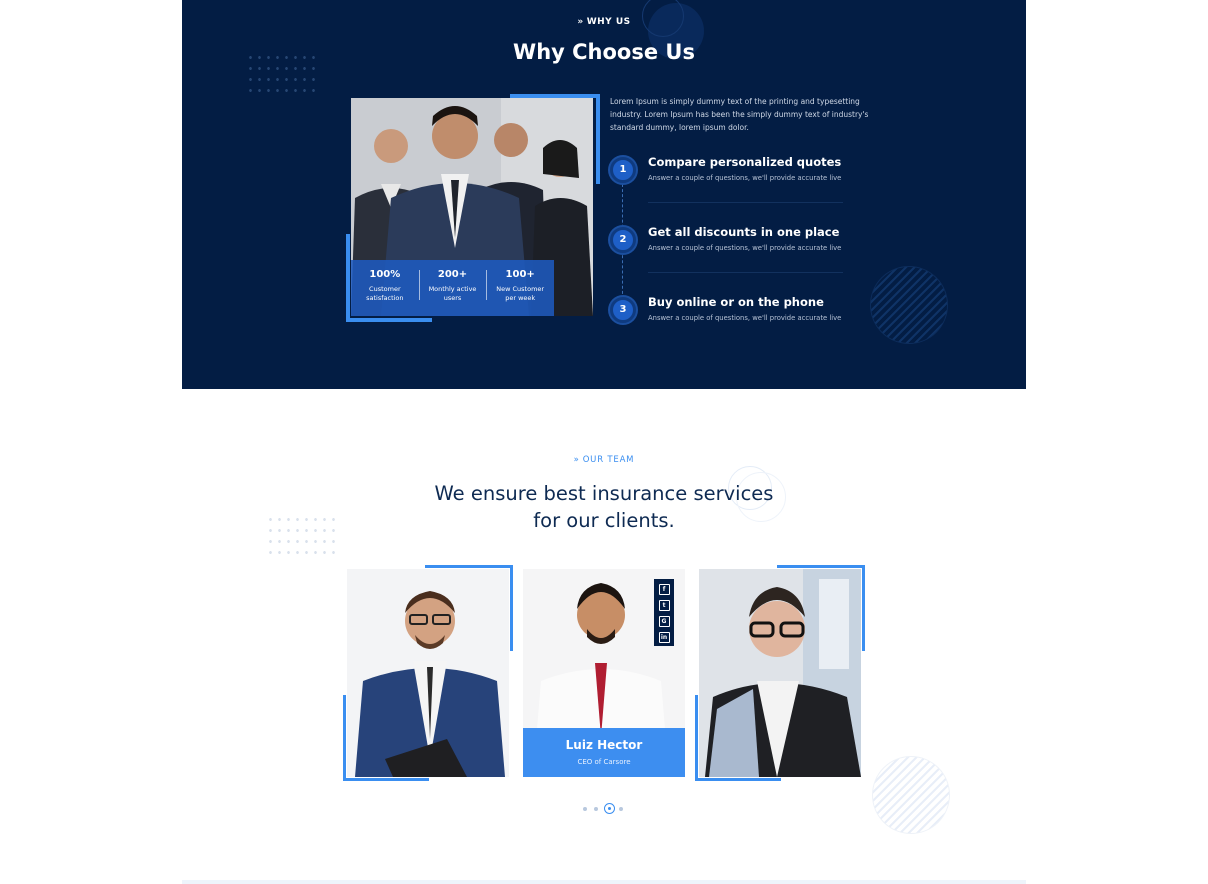 This screenshot has height=884, width=1208. I want to click on stat-value: 200+, so click(452, 274).